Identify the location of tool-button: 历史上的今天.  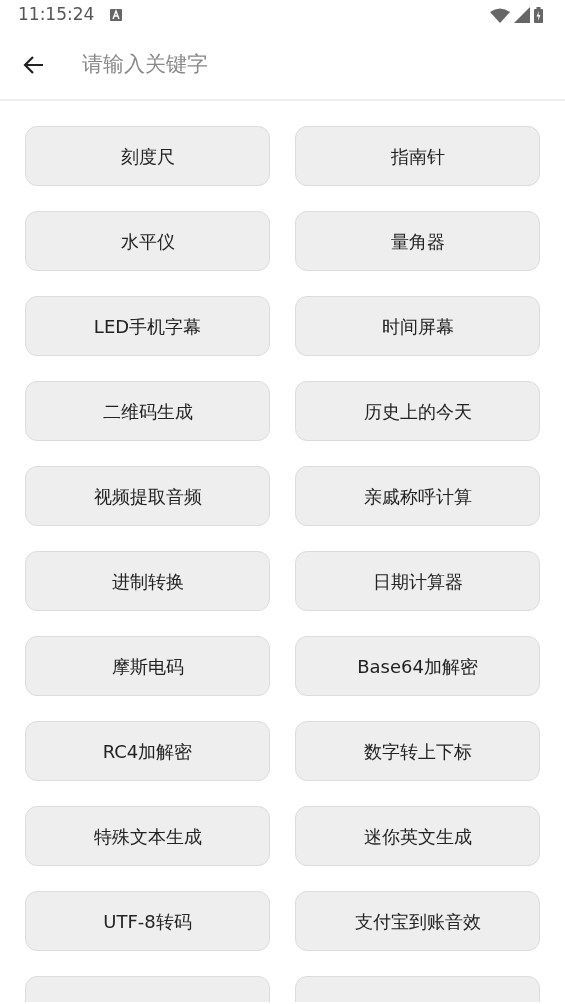
(417, 411).